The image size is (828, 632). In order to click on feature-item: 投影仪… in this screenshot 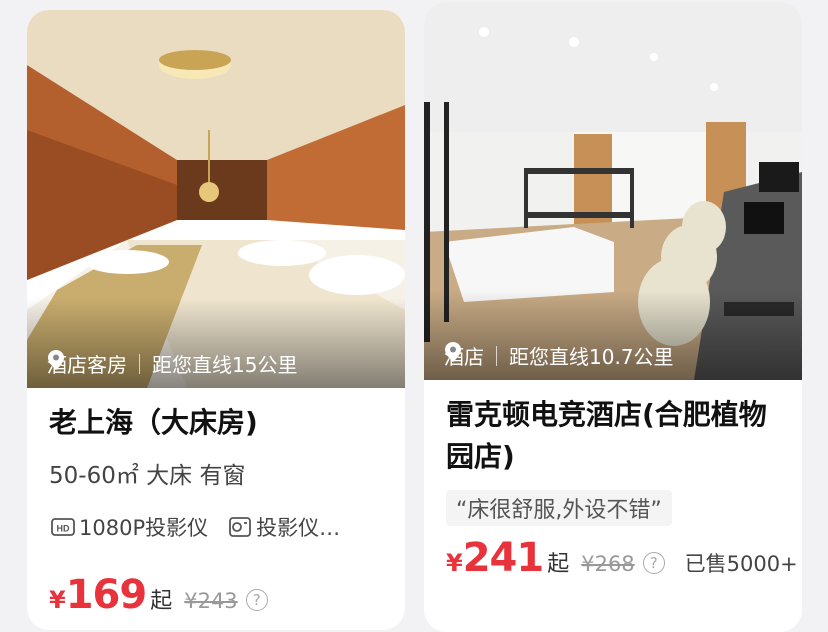, I will do `click(284, 527)`.